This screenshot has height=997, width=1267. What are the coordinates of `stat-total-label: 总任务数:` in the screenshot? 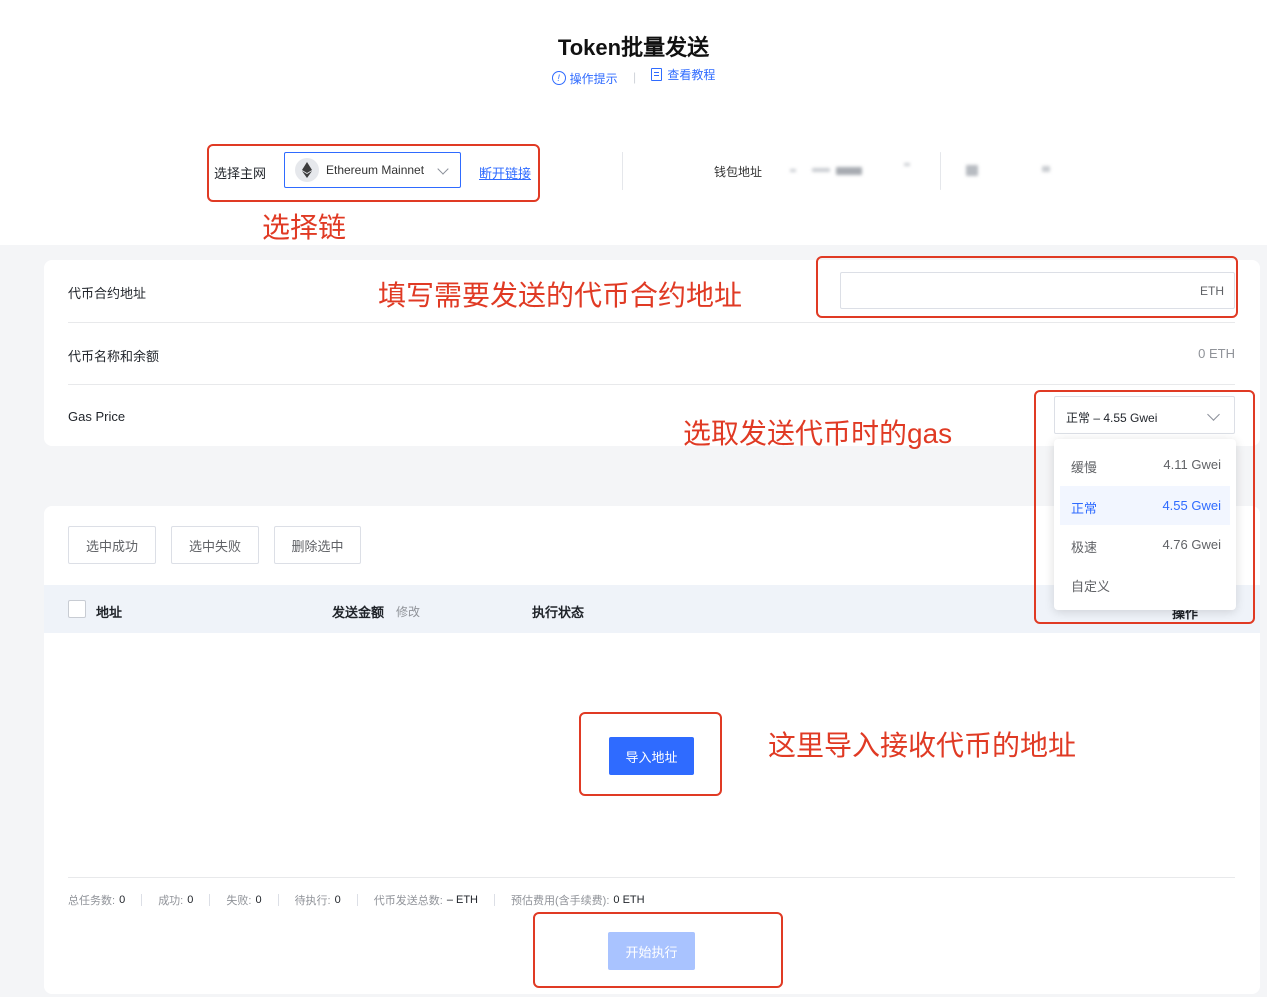 It's located at (92, 901).